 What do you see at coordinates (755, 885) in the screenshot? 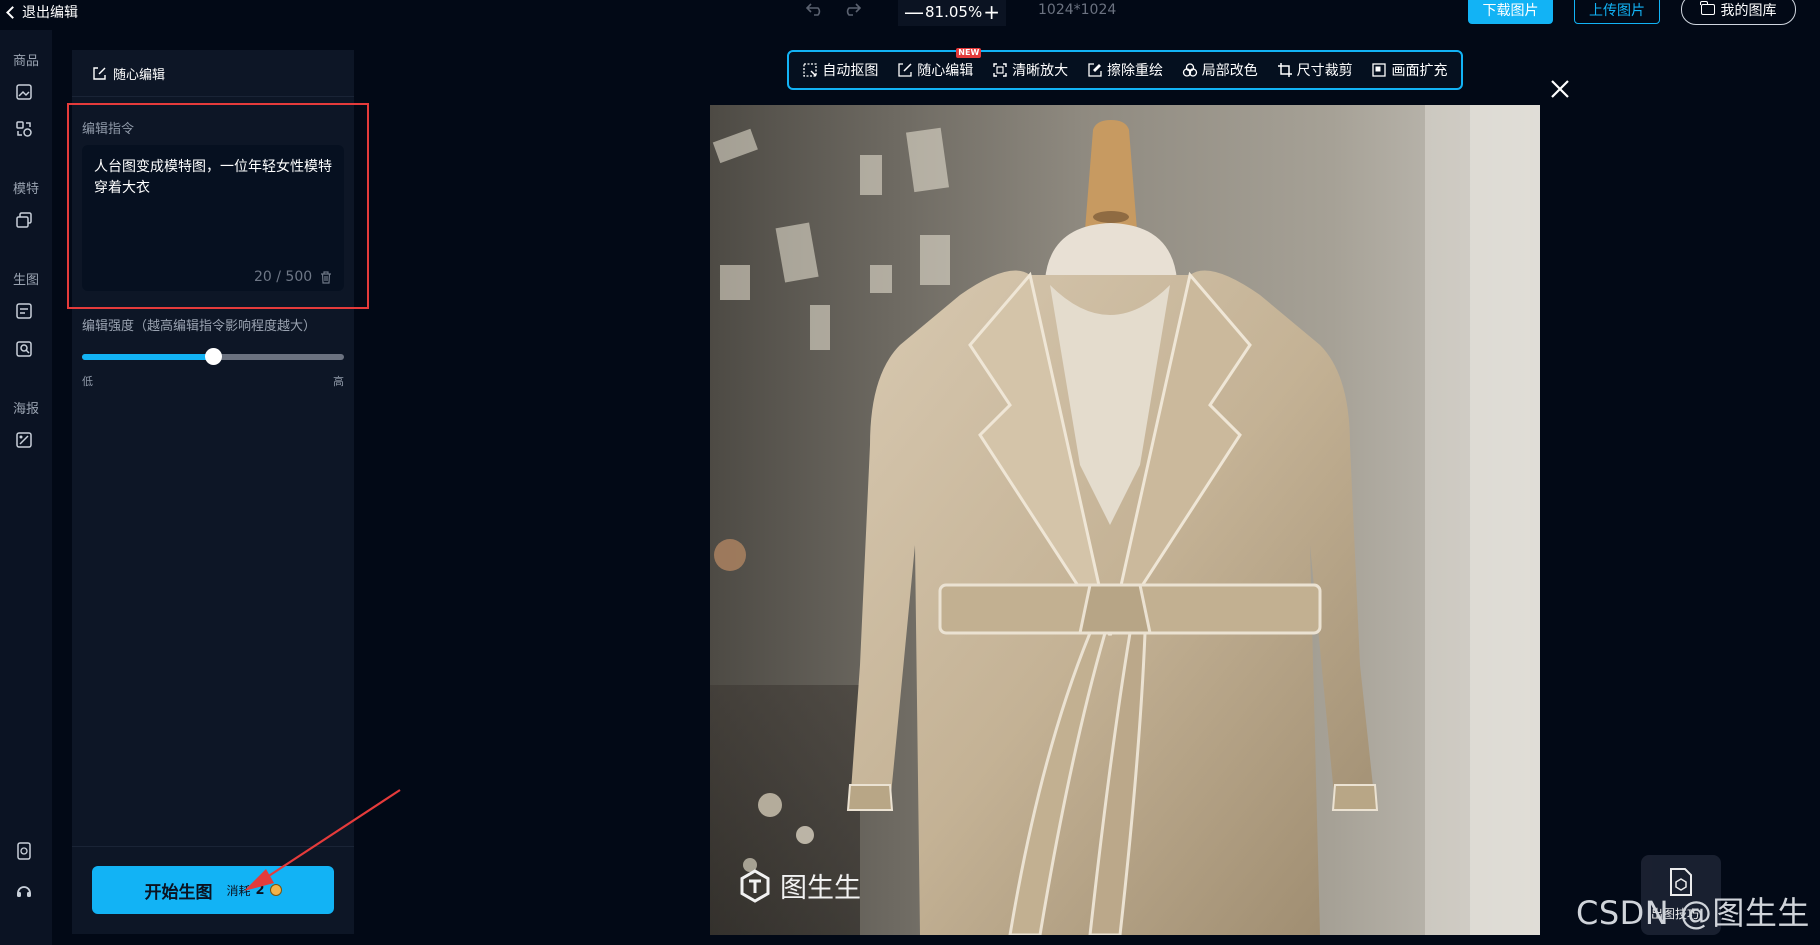
I see `brand-logo-icon` at bounding box center [755, 885].